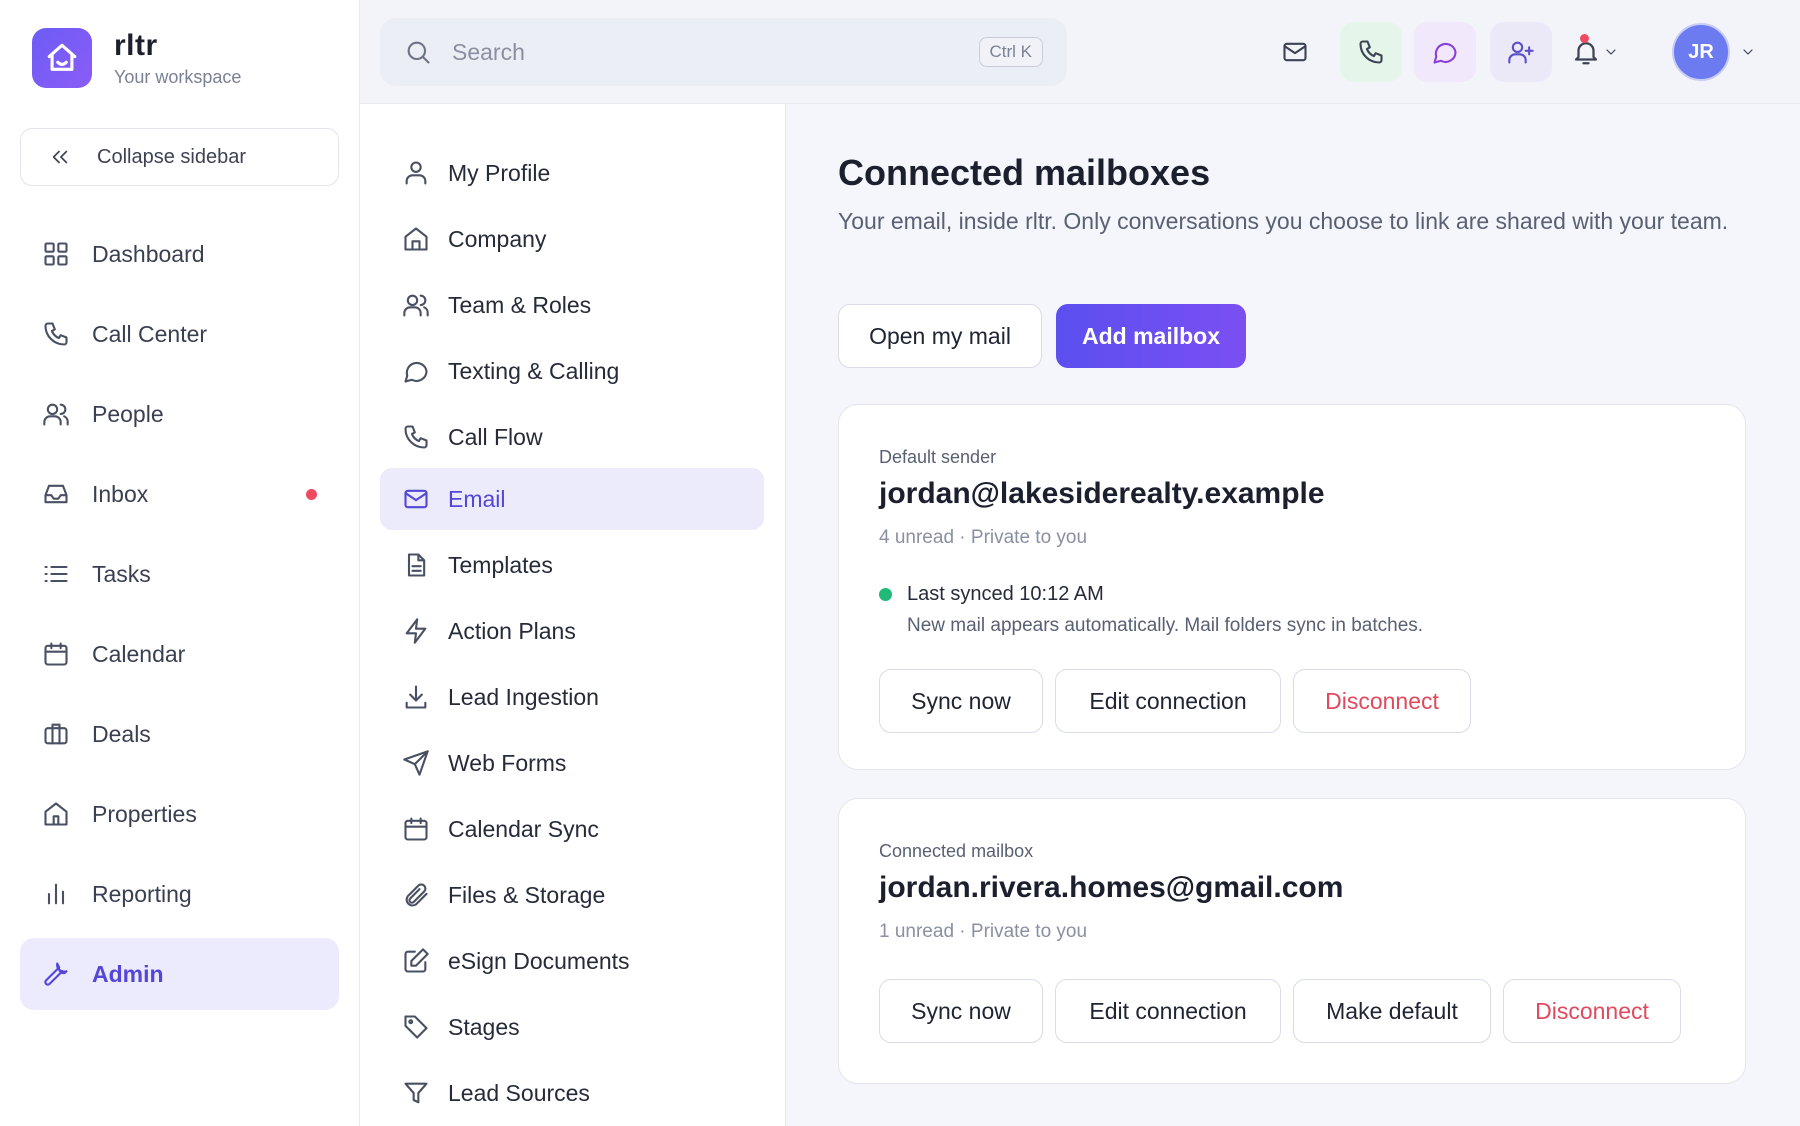  Describe the element at coordinates (416, 499) in the screenshot. I see `mail-icon` at that location.